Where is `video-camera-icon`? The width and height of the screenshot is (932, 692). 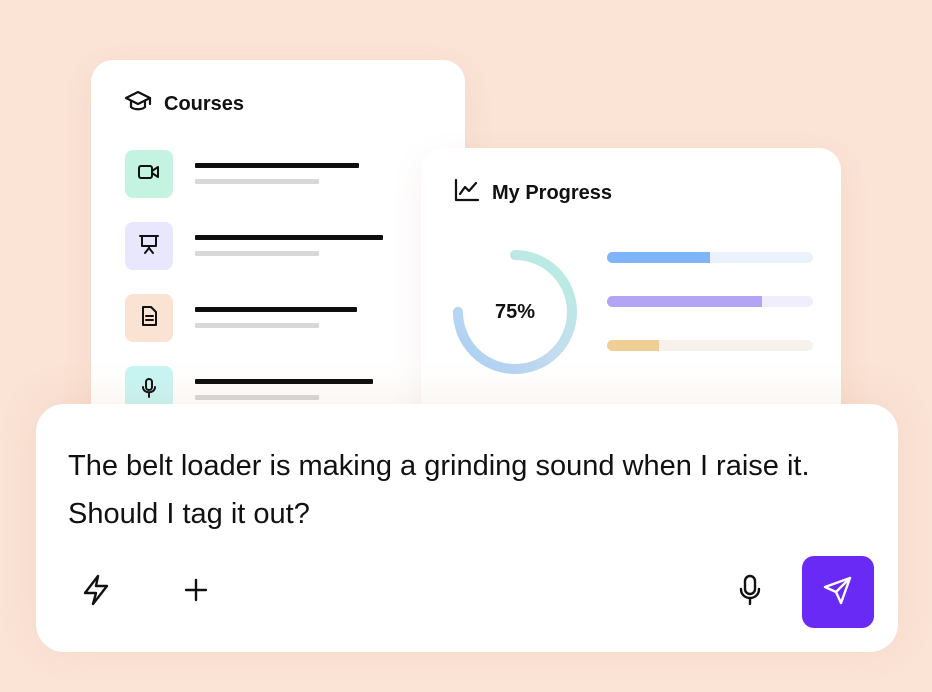 video-camera-icon is located at coordinates (149, 174).